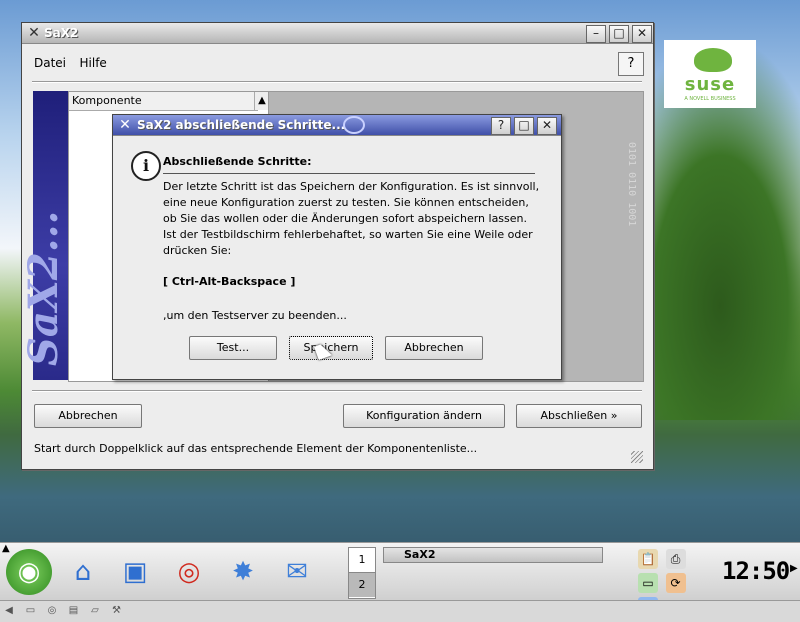  What do you see at coordinates (29, 572) in the screenshot?
I see `kmenu-chameleon-icon: ◉` at bounding box center [29, 572].